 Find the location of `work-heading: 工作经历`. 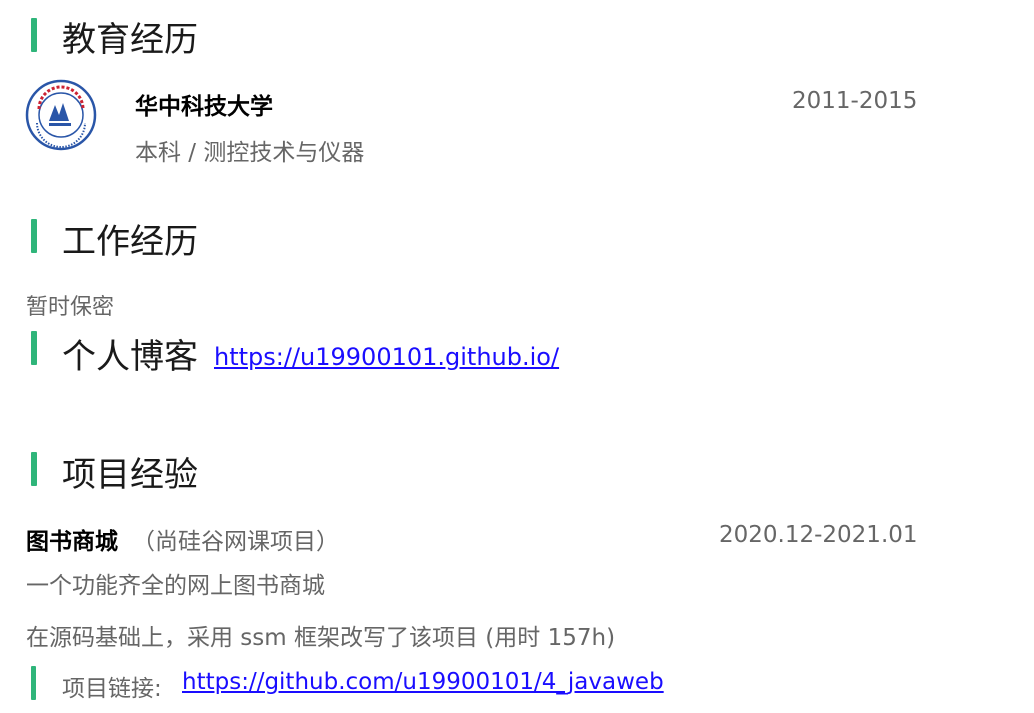

work-heading: 工作经历 is located at coordinates (130, 242).